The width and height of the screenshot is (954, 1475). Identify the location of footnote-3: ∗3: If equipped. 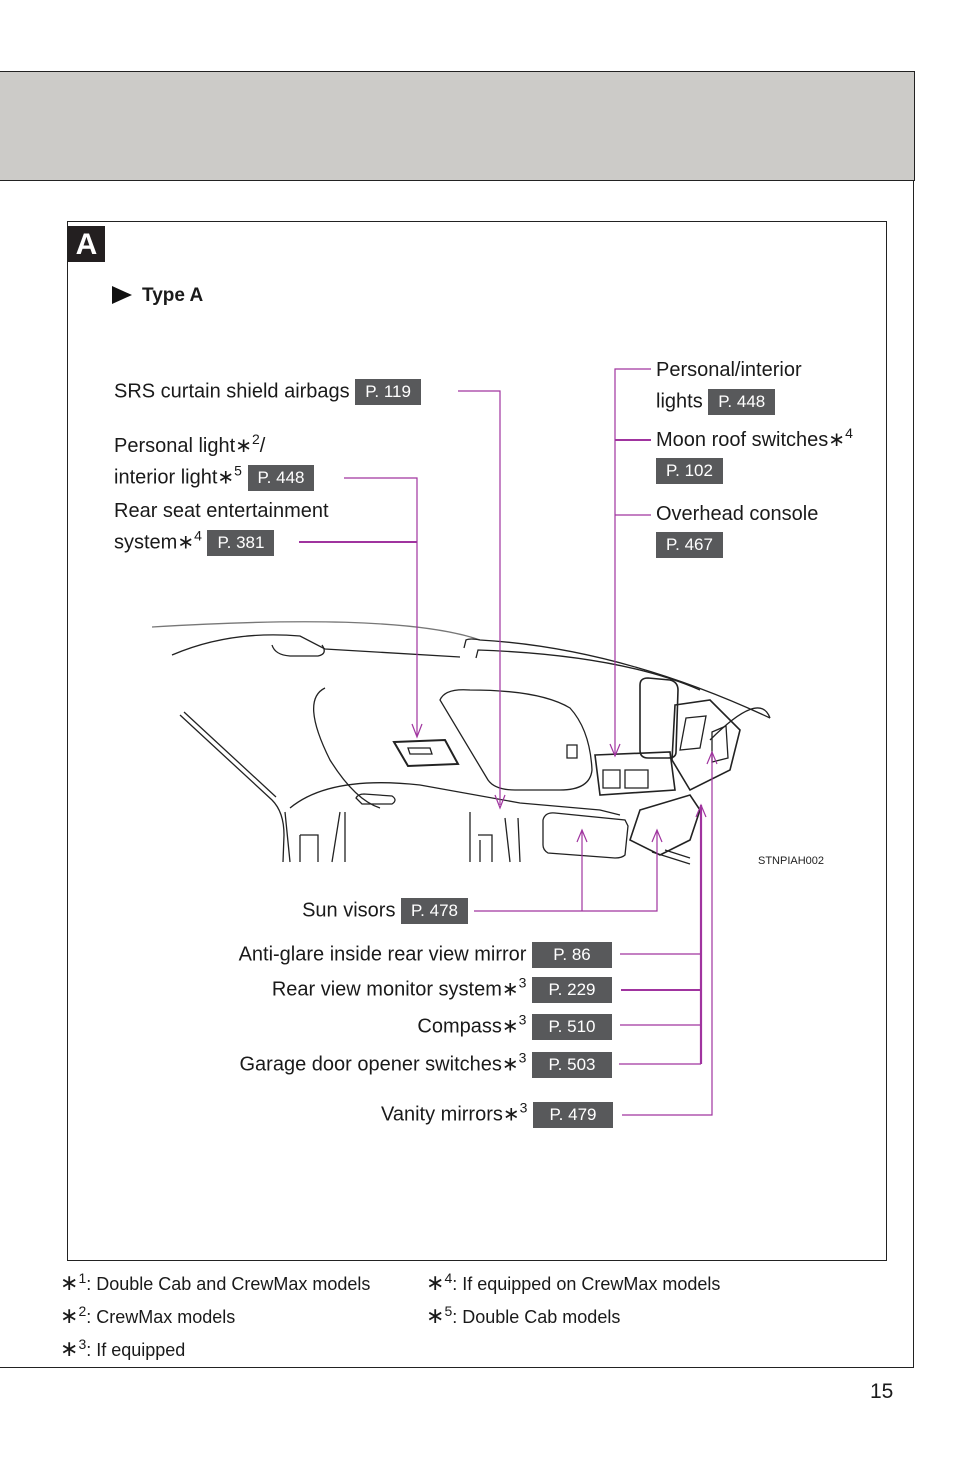
(122, 1349).